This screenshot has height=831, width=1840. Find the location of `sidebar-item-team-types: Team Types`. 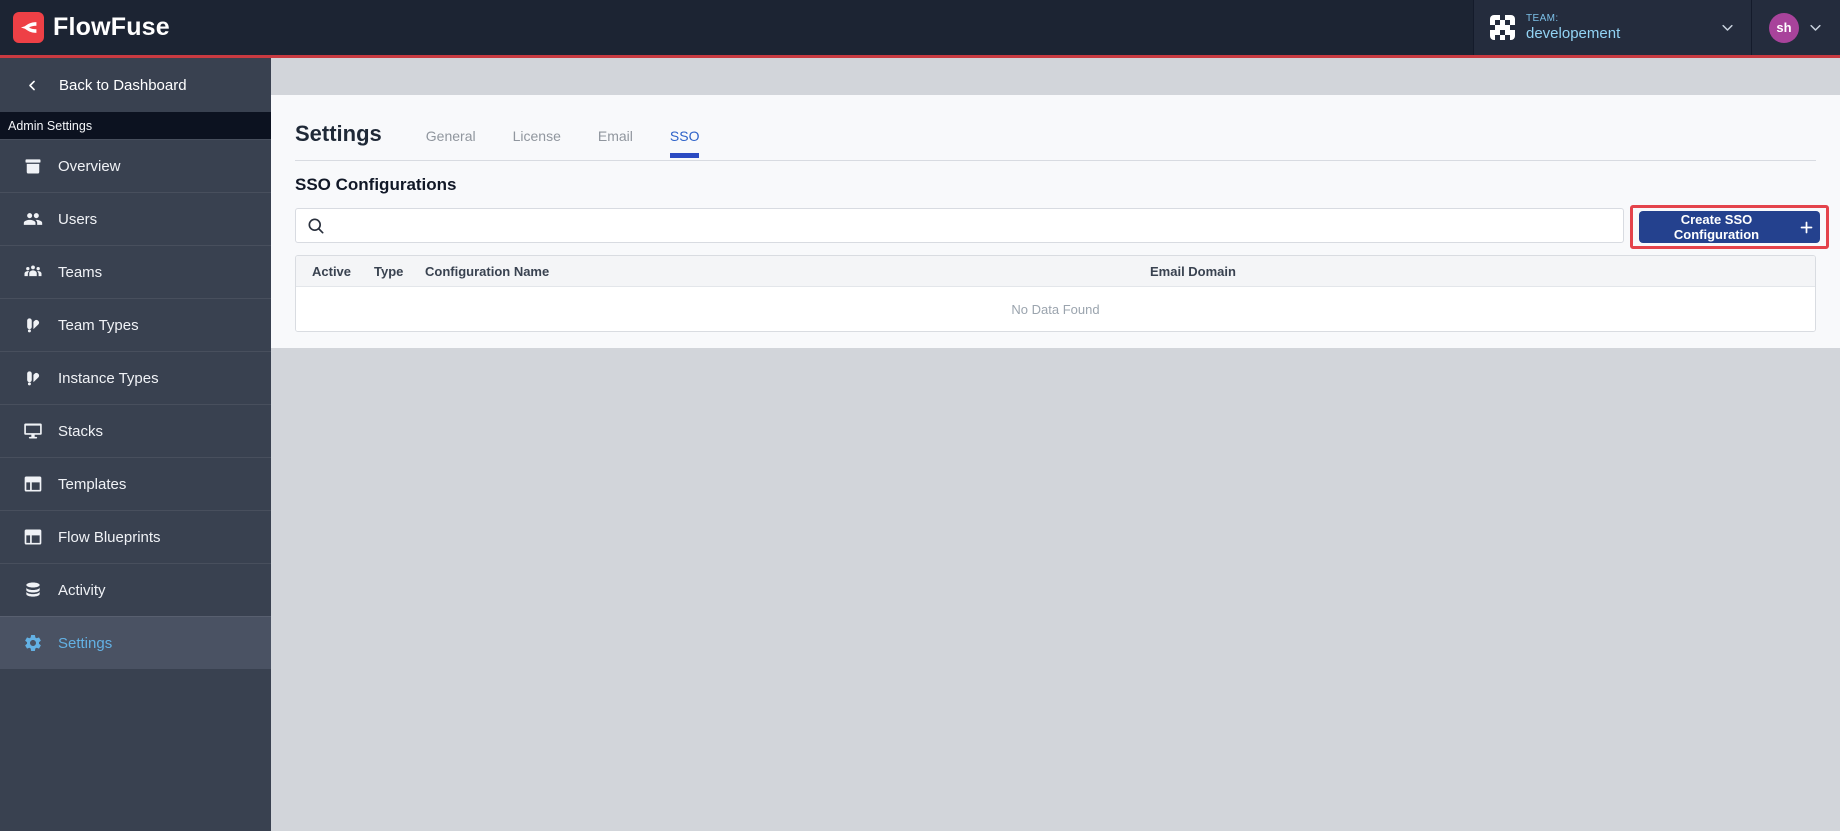

sidebar-item-team-types: Team Types is located at coordinates (135, 324).